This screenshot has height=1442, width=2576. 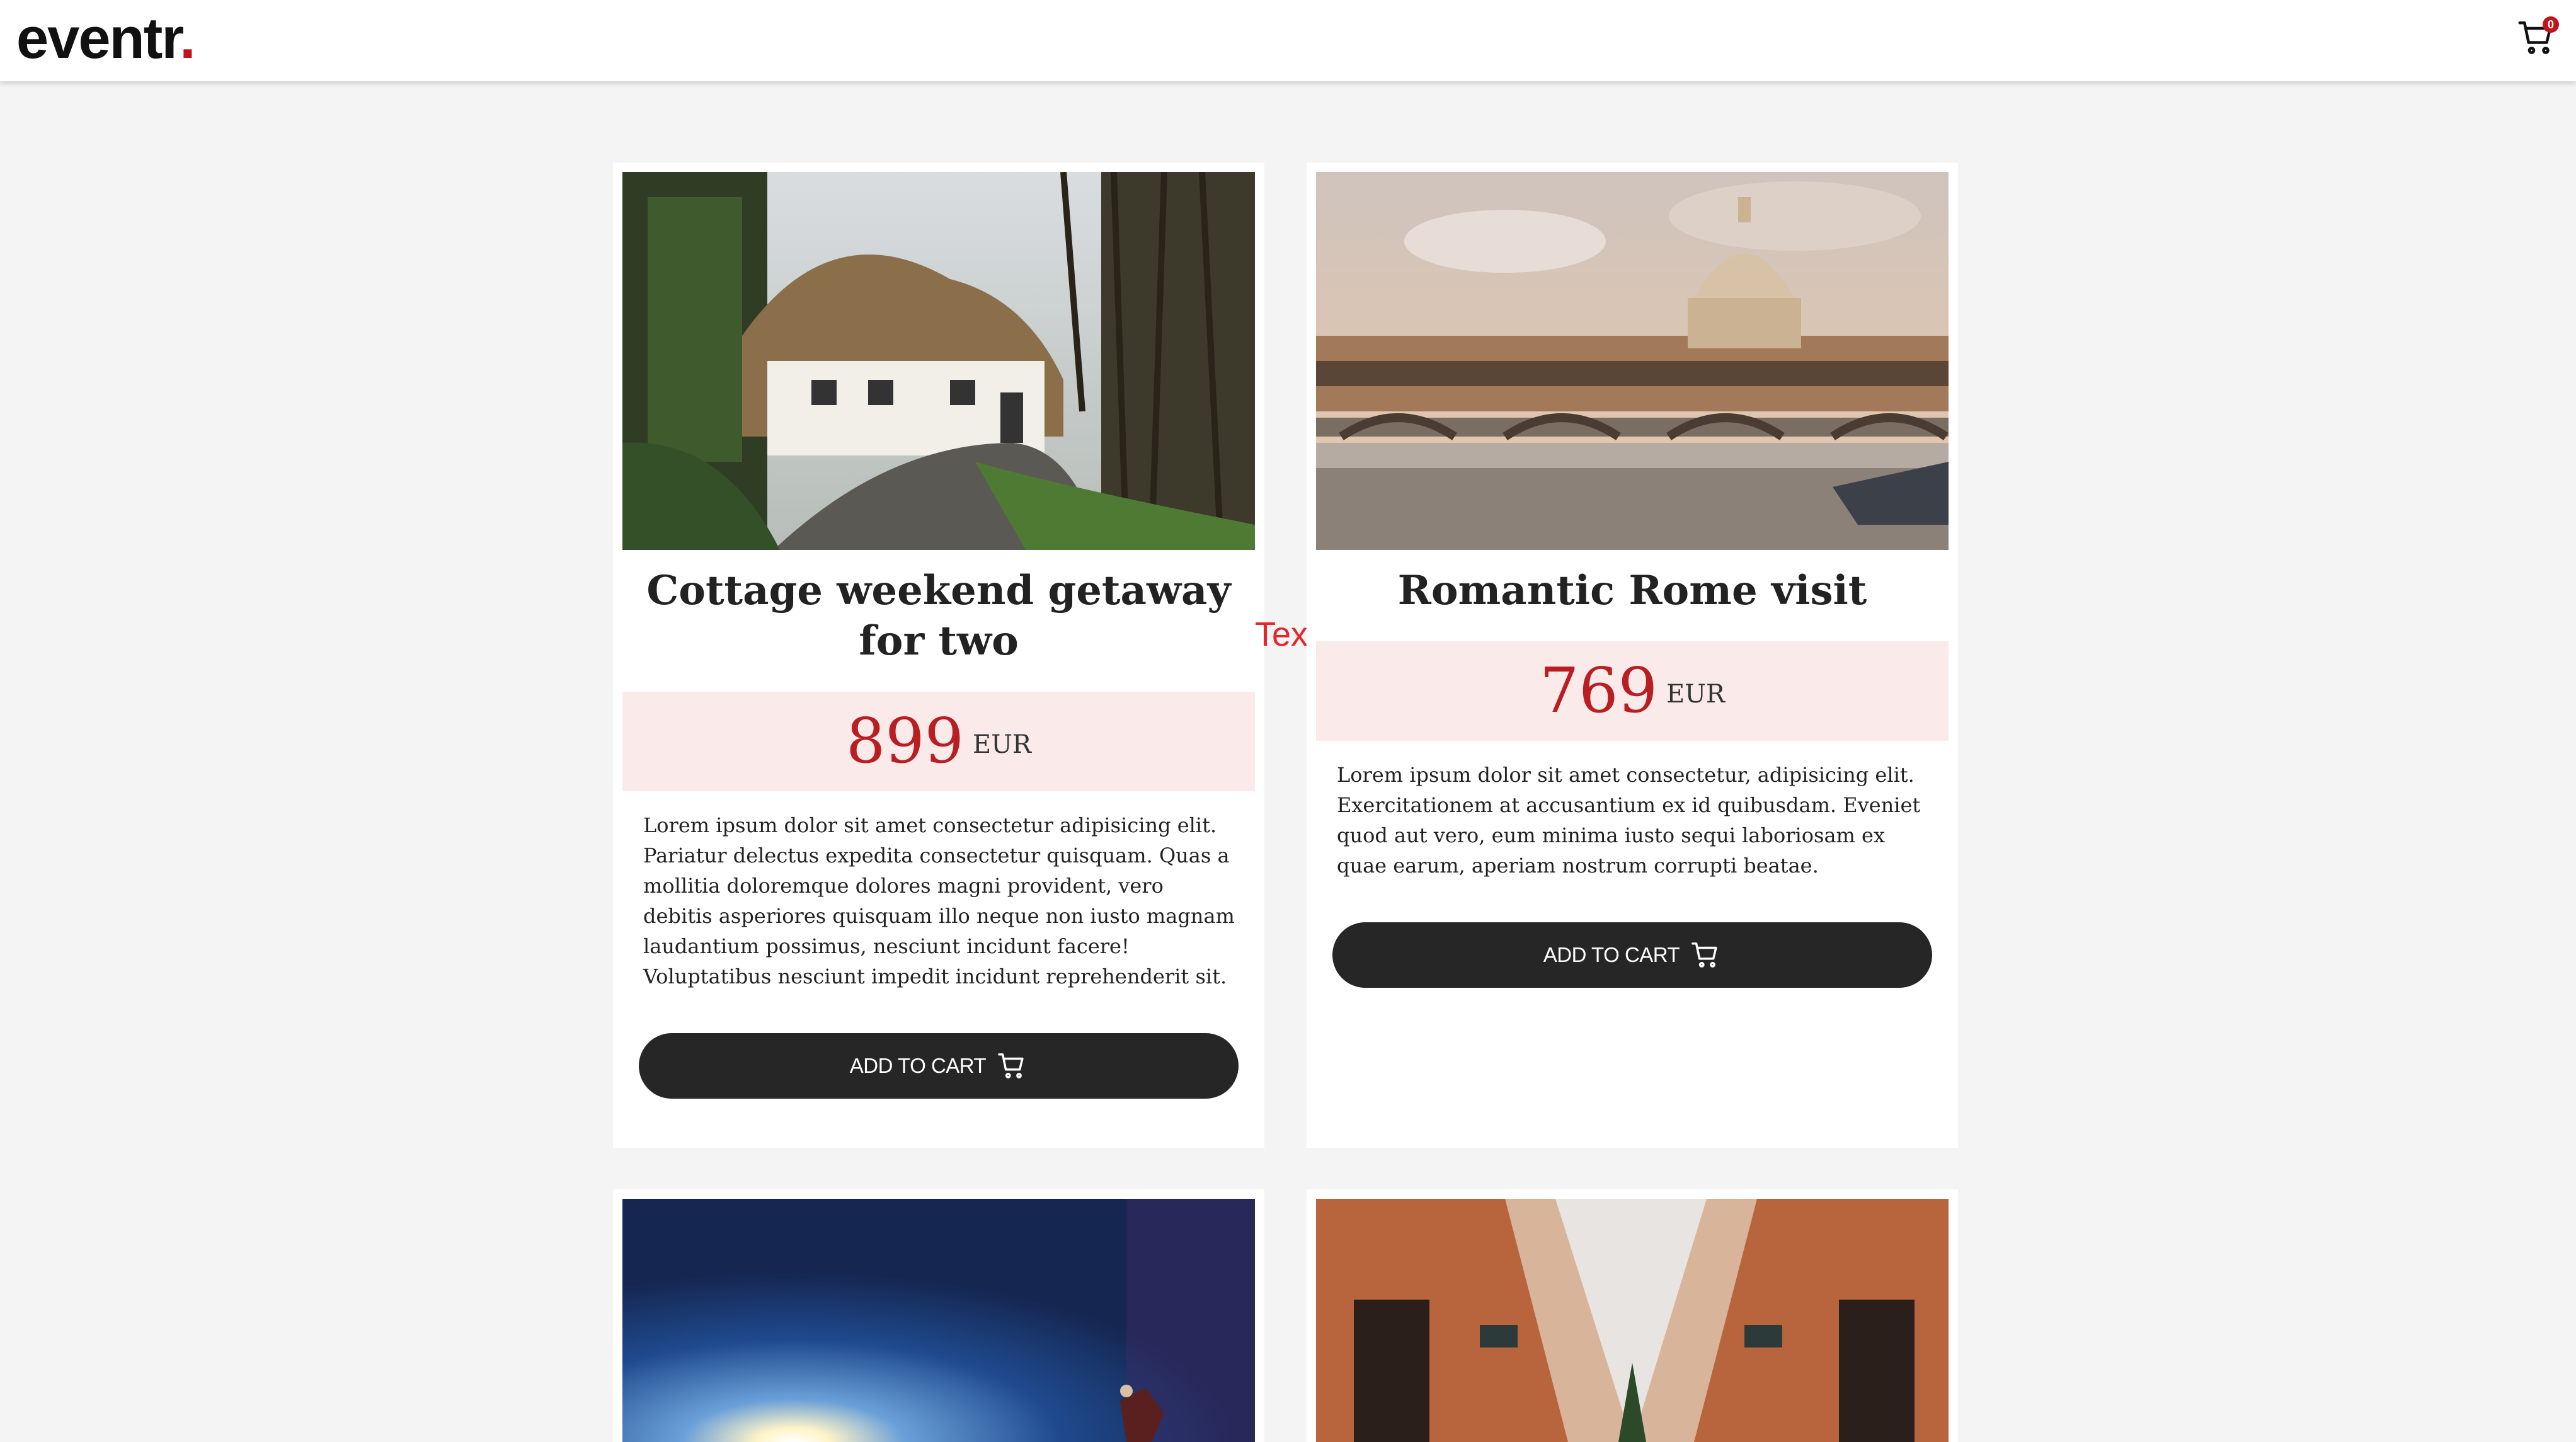 I want to click on price-value: 899, so click(x=905, y=741).